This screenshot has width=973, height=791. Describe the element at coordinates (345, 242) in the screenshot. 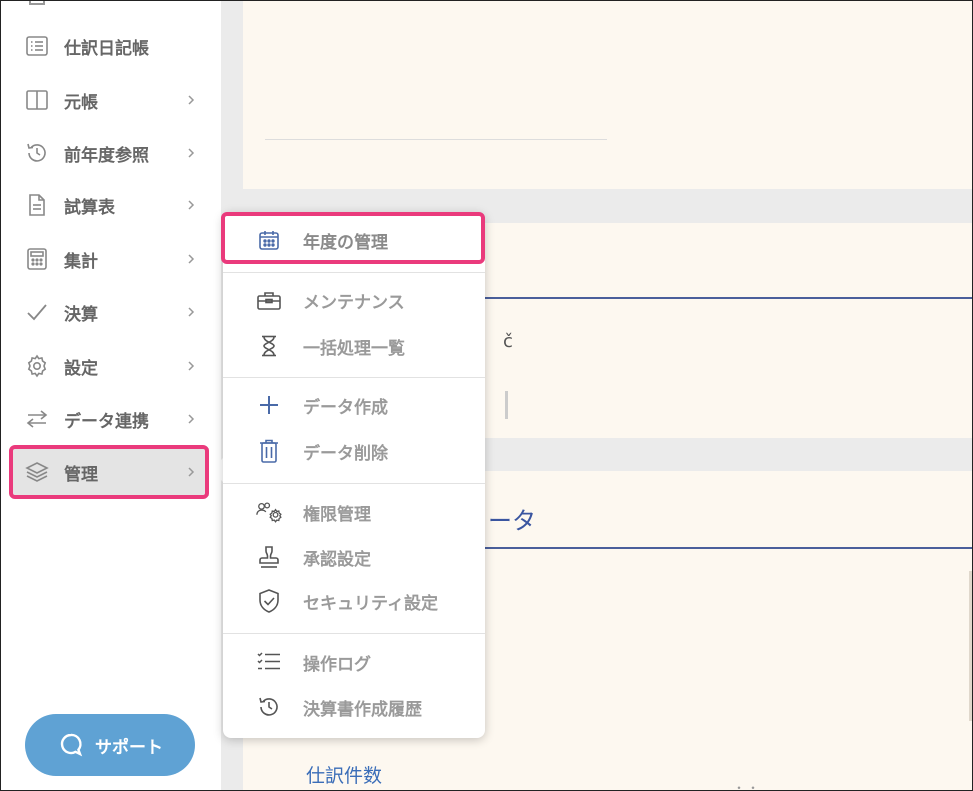

I see `menu-item-label: 年度の管理` at that location.